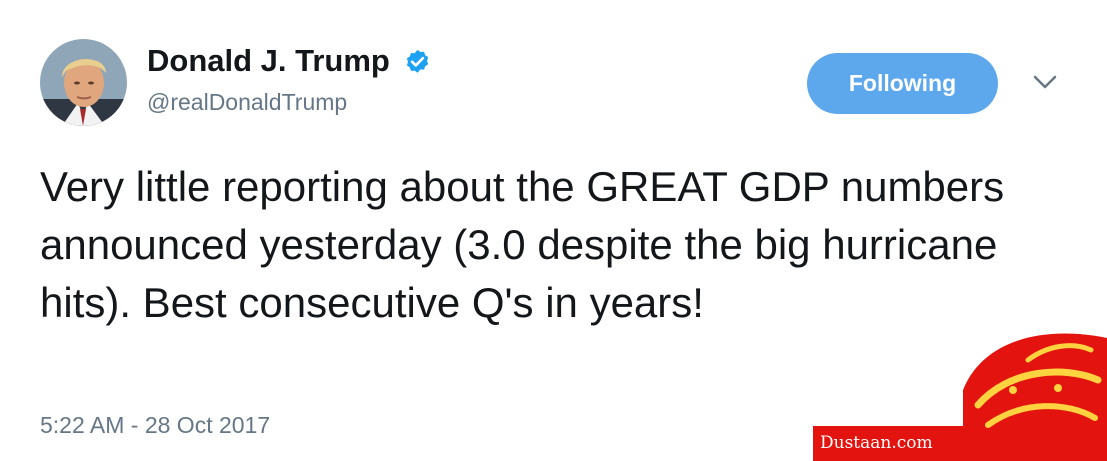 The height and width of the screenshot is (461, 1107). Describe the element at coordinates (155, 425) in the screenshot. I see `tweet-timestamp: 5:22 AM - 28 Oct 2017` at that location.